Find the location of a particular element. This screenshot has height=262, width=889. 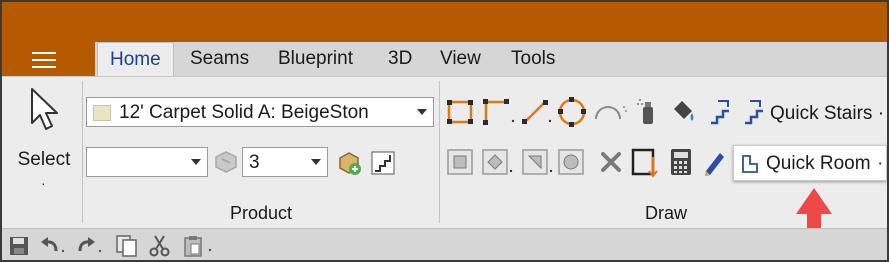

resize-corner-icon is located at coordinates (645, 163).